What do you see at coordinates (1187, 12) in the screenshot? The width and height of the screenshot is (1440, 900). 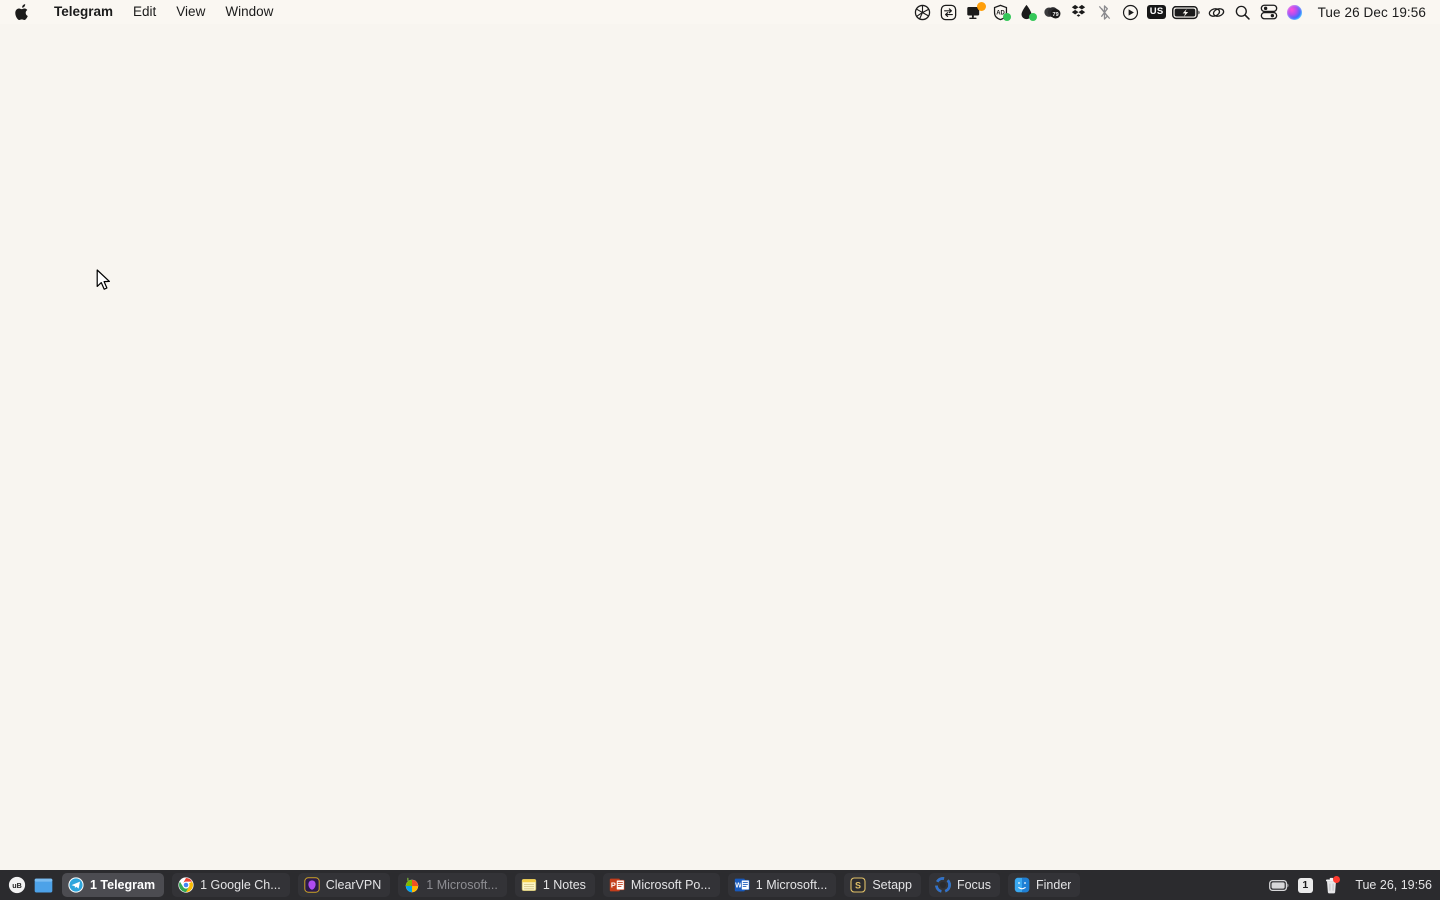 I see `battery-charging-icon` at bounding box center [1187, 12].